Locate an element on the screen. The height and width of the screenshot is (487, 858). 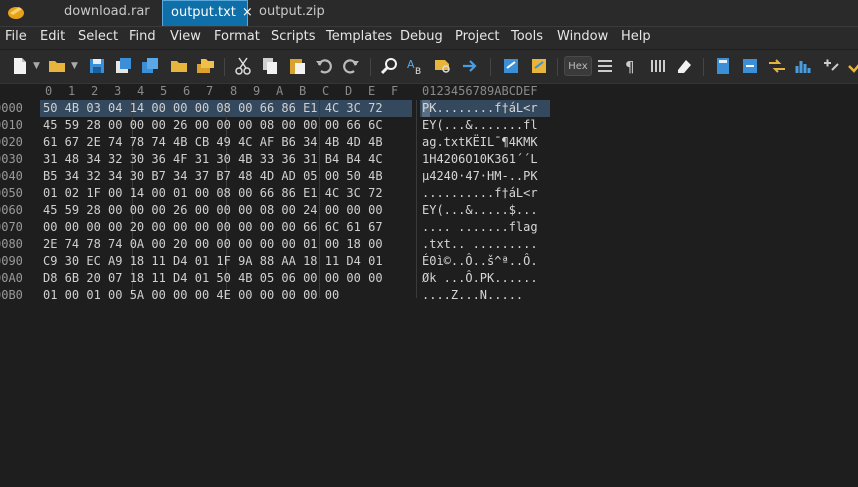
menu-debug: Debug is located at coordinates (421, 36).